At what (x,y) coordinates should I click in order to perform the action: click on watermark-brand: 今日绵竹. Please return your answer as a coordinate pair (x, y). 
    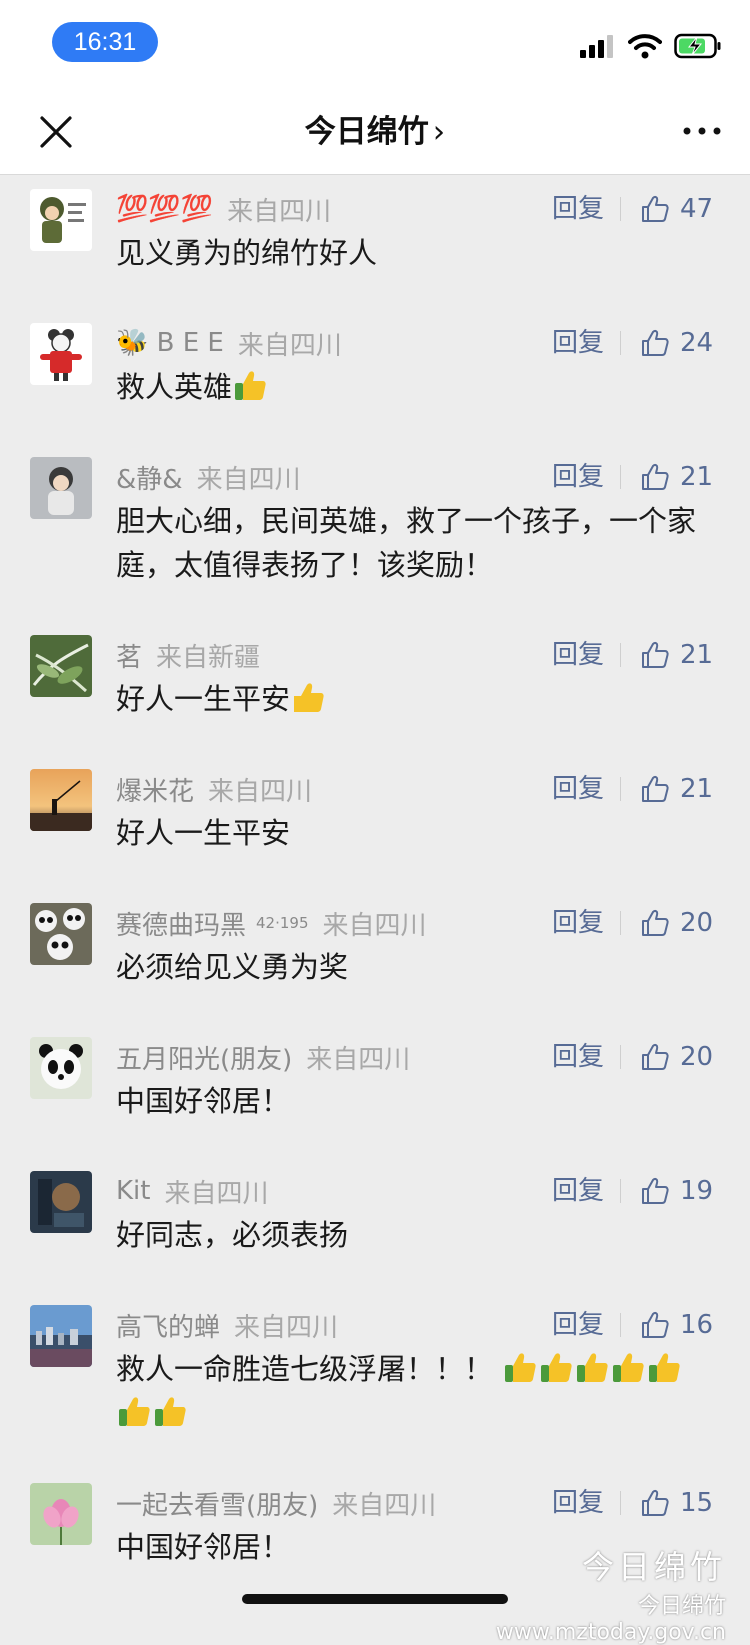
    Looking at the image, I should click on (653, 1567).